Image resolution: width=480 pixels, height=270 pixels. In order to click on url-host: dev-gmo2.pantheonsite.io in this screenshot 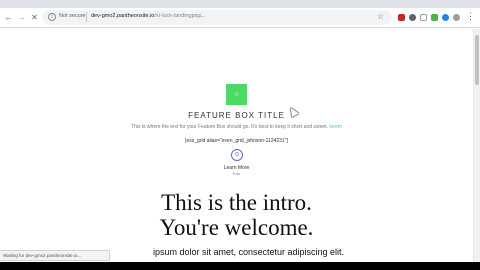, I will do `click(123, 16)`.